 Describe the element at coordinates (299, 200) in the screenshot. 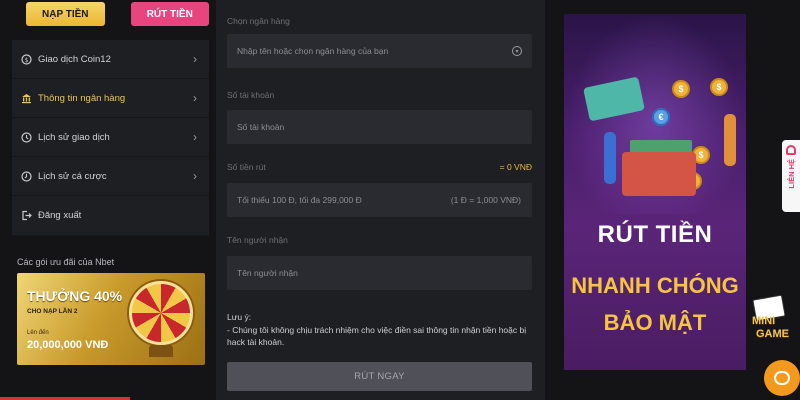

I see `amount-placeholder: Tối thiểu 100 Đ, tối đa 299,000 Đ` at that location.